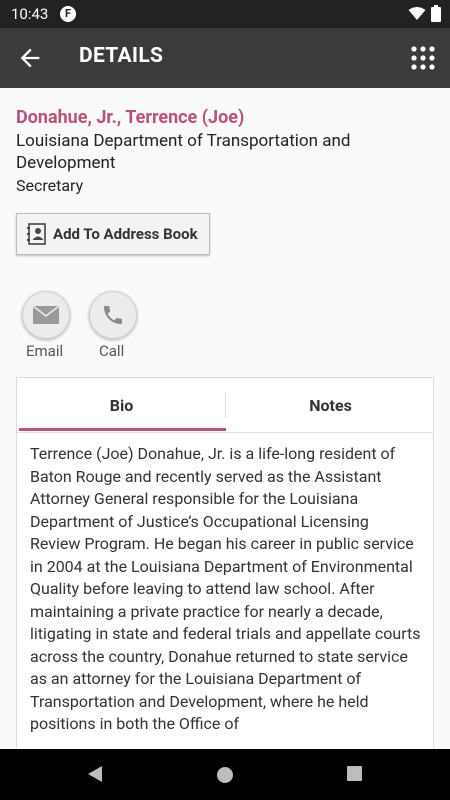 The width and height of the screenshot is (450, 800). Describe the element at coordinates (121, 56) in the screenshot. I see `page-title: DETAILS` at that location.